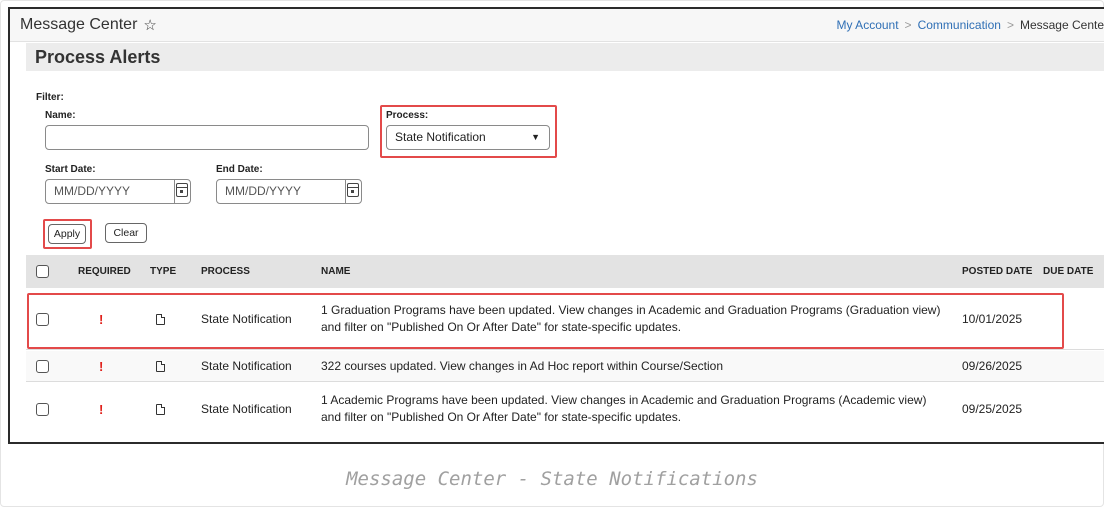 This screenshot has height=507, width=1104. Describe the element at coordinates (207, 137) in the screenshot. I see `name-input` at that location.